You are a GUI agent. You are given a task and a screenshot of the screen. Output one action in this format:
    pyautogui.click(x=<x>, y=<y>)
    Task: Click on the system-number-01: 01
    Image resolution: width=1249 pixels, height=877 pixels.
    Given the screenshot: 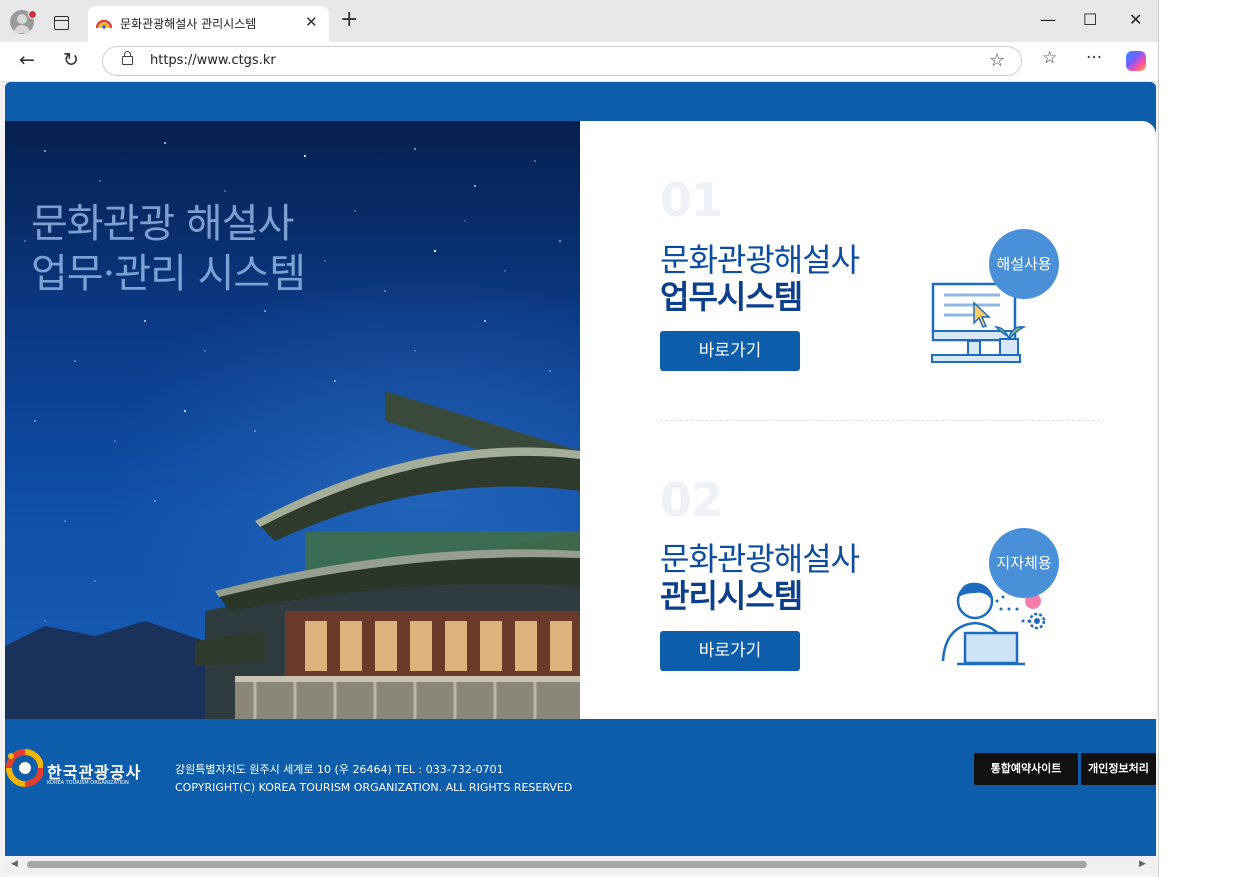 What is the action you would take?
    pyautogui.click(x=691, y=200)
    